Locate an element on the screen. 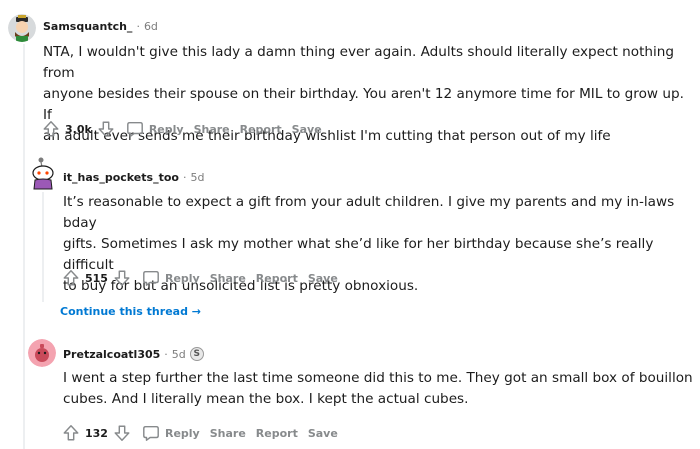 The image size is (700, 449). comment-actions: 3.0k Reply Share Report Save is located at coordinates (181, 129).